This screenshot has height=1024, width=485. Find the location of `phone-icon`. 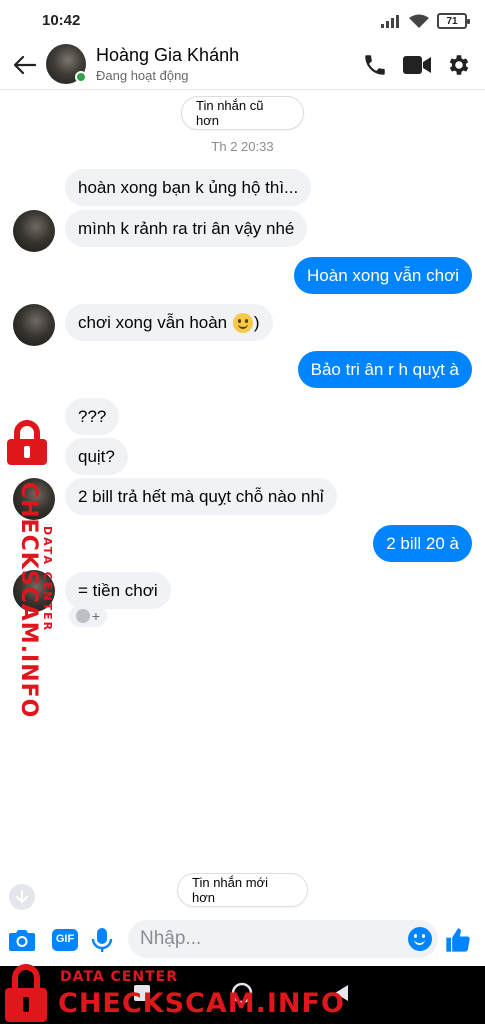

phone-icon is located at coordinates (375, 65).